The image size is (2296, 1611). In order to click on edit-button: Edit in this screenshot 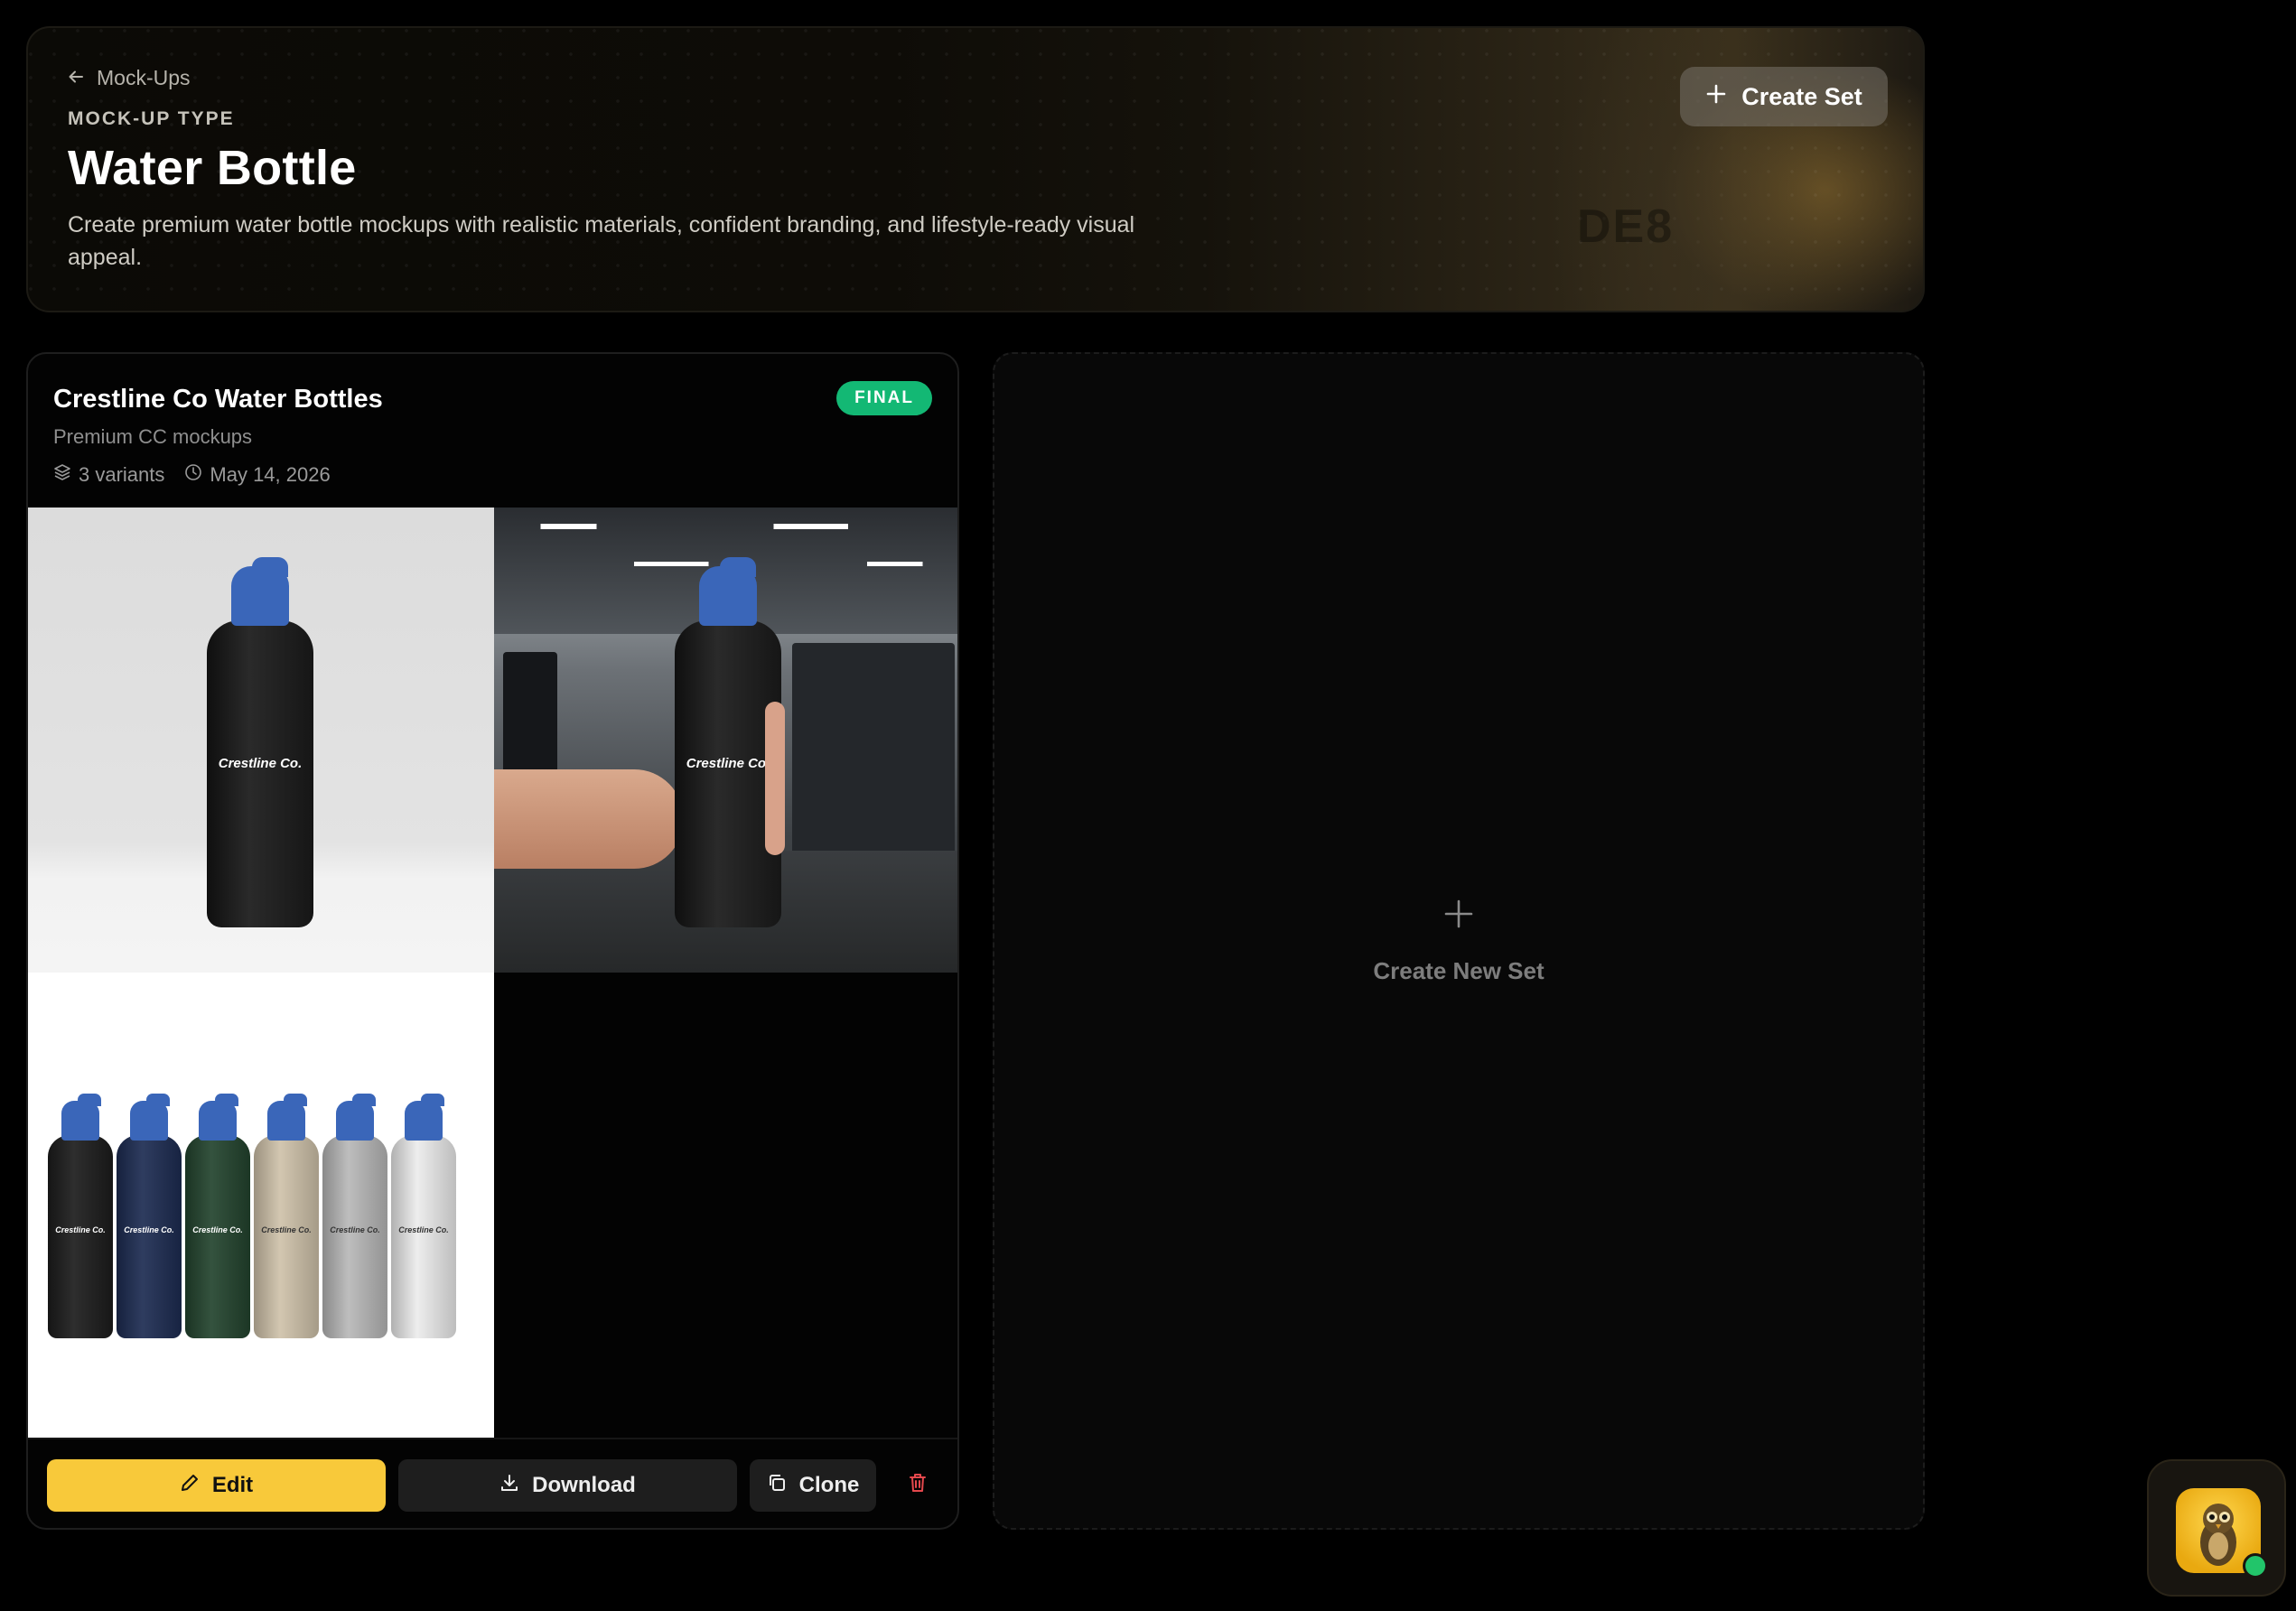, I will do `click(216, 1485)`.